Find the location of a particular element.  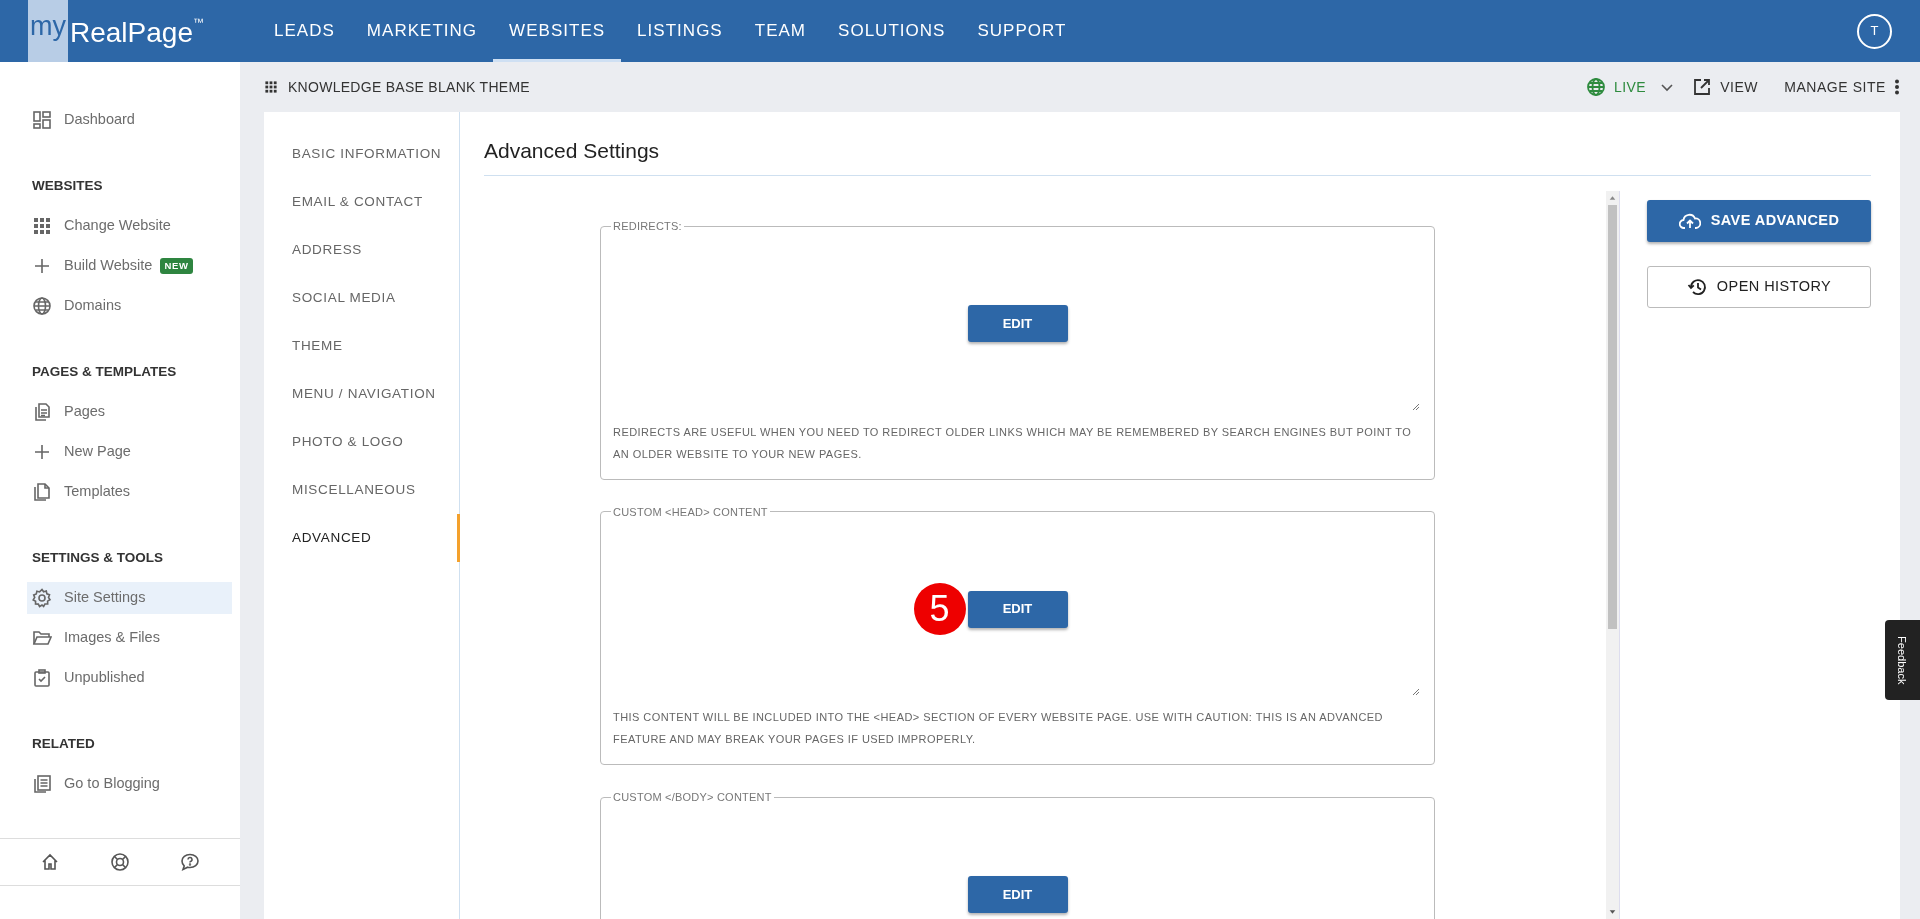

nav-tab: TEAM is located at coordinates (780, 31).